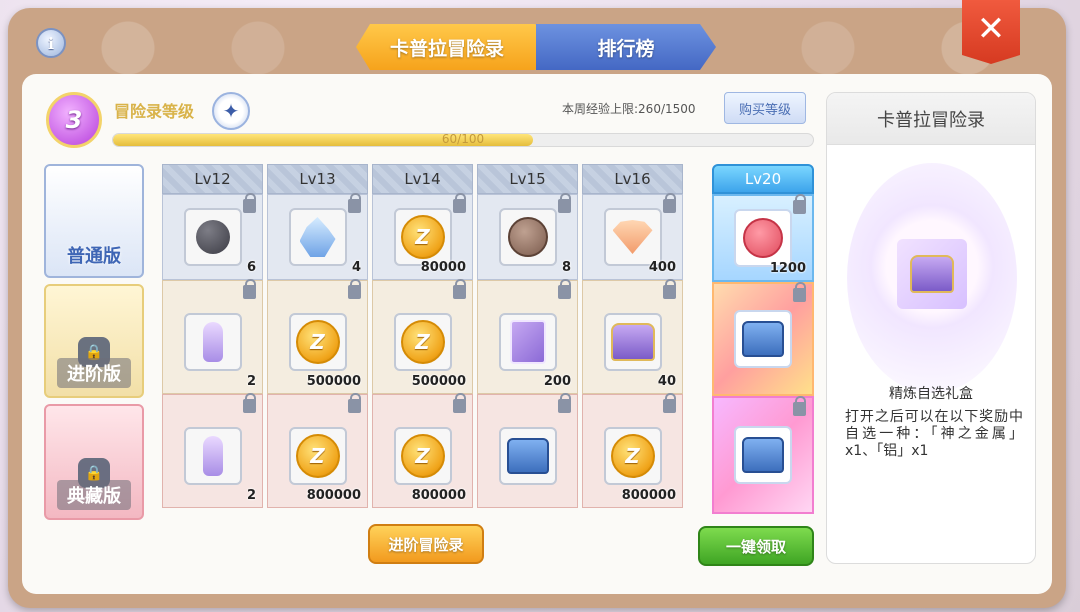 Image resolution: width=1080 pixels, height=612 pixels. Describe the element at coordinates (527, 179) in the screenshot. I see `column-header: Lv15` at that location.